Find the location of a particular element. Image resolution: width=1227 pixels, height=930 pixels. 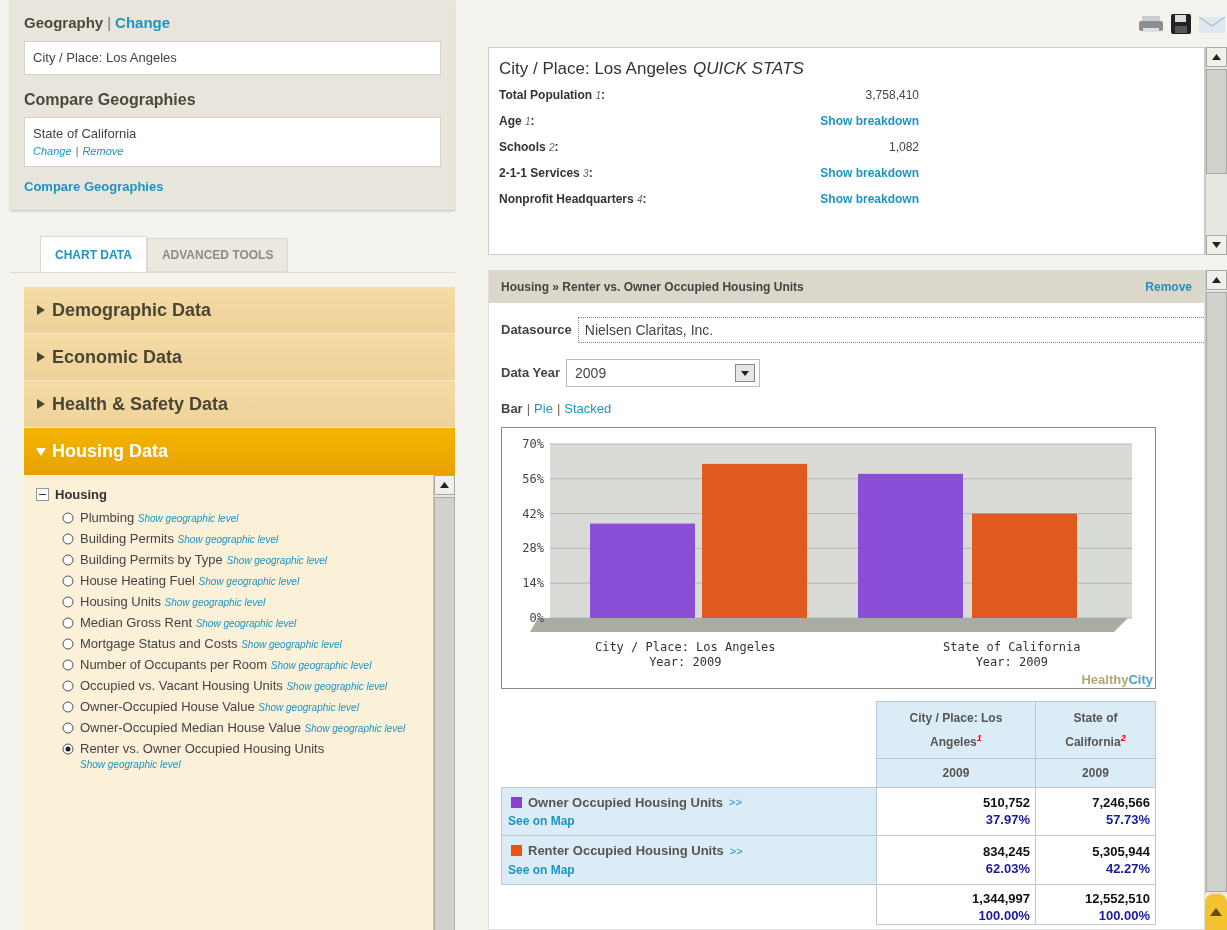

geography-field: City / Place: Los Angeles is located at coordinates (232, 57).